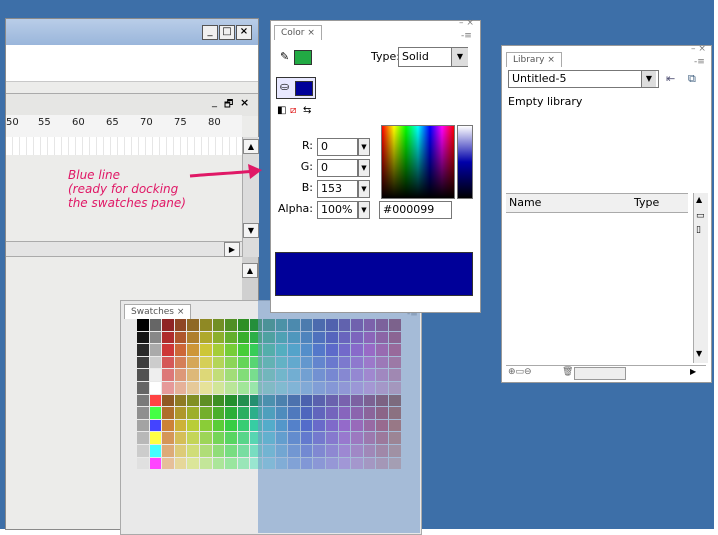 This screenshot has height=535, width=718. What do you see at coordinates (700, 216) in the screenshot?
I see `wide-view-icon: ▭` at bounding box center [700, 216].